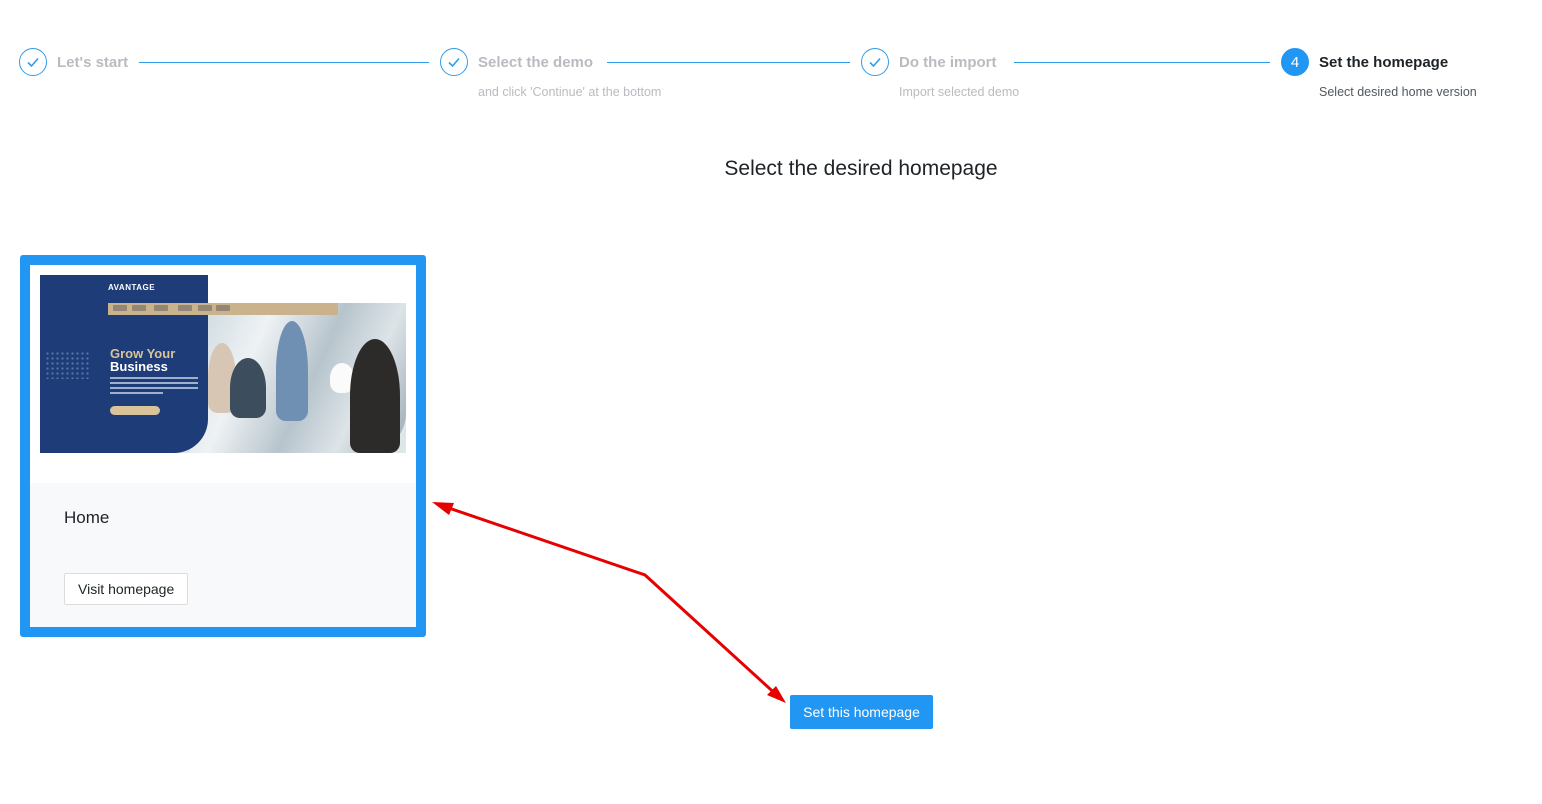 This screenshot has width=1542, height=804. I want to click on preview-nav, so click(223, 309).